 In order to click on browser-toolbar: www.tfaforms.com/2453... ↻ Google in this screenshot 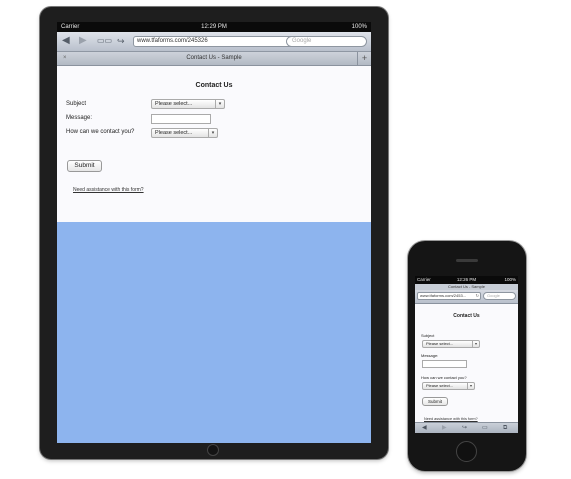, I will do `click(466, 297)`.